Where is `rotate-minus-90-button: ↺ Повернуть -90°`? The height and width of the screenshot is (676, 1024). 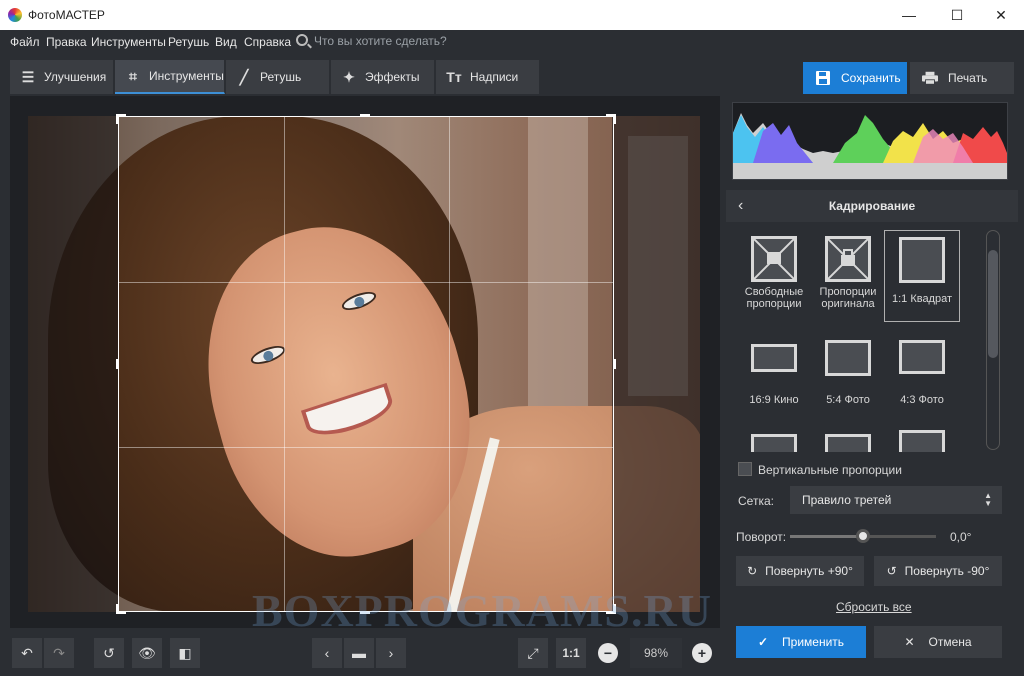 rotate-minus-90-button: ↺ Повернуть -90° is located at coordinates (938, 571).